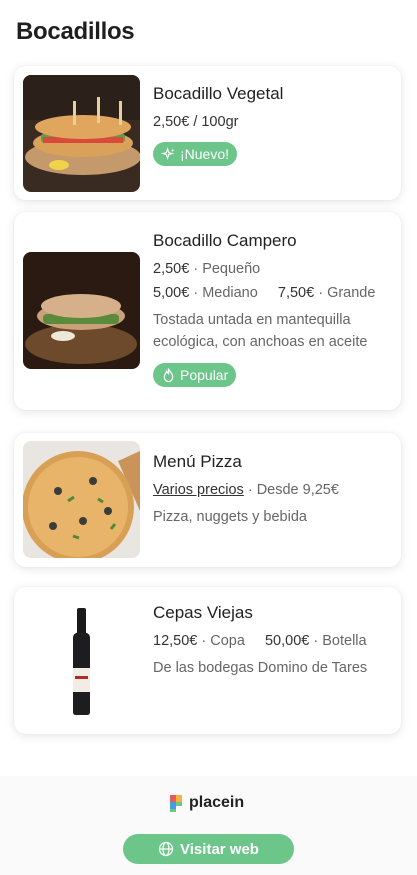 This screenshot has width=417, height=875. What do you see at coordinates (271, 269) in the screenshot?
I see `price-row-1: 2,50€ · Pequeño` at bounding box center [271, 269].